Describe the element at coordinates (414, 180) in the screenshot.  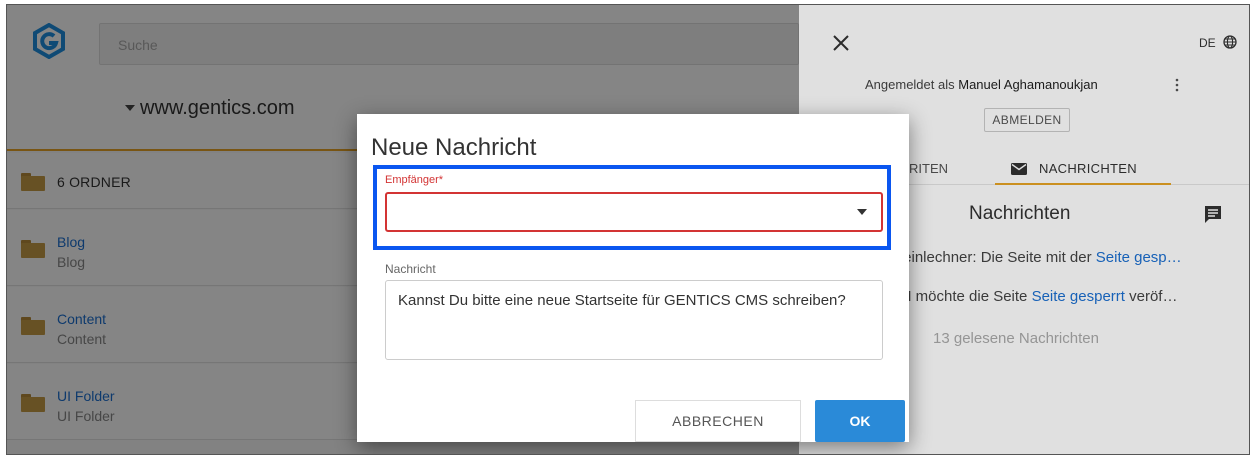
I see `recipient-label: Empfänger*` at that location.